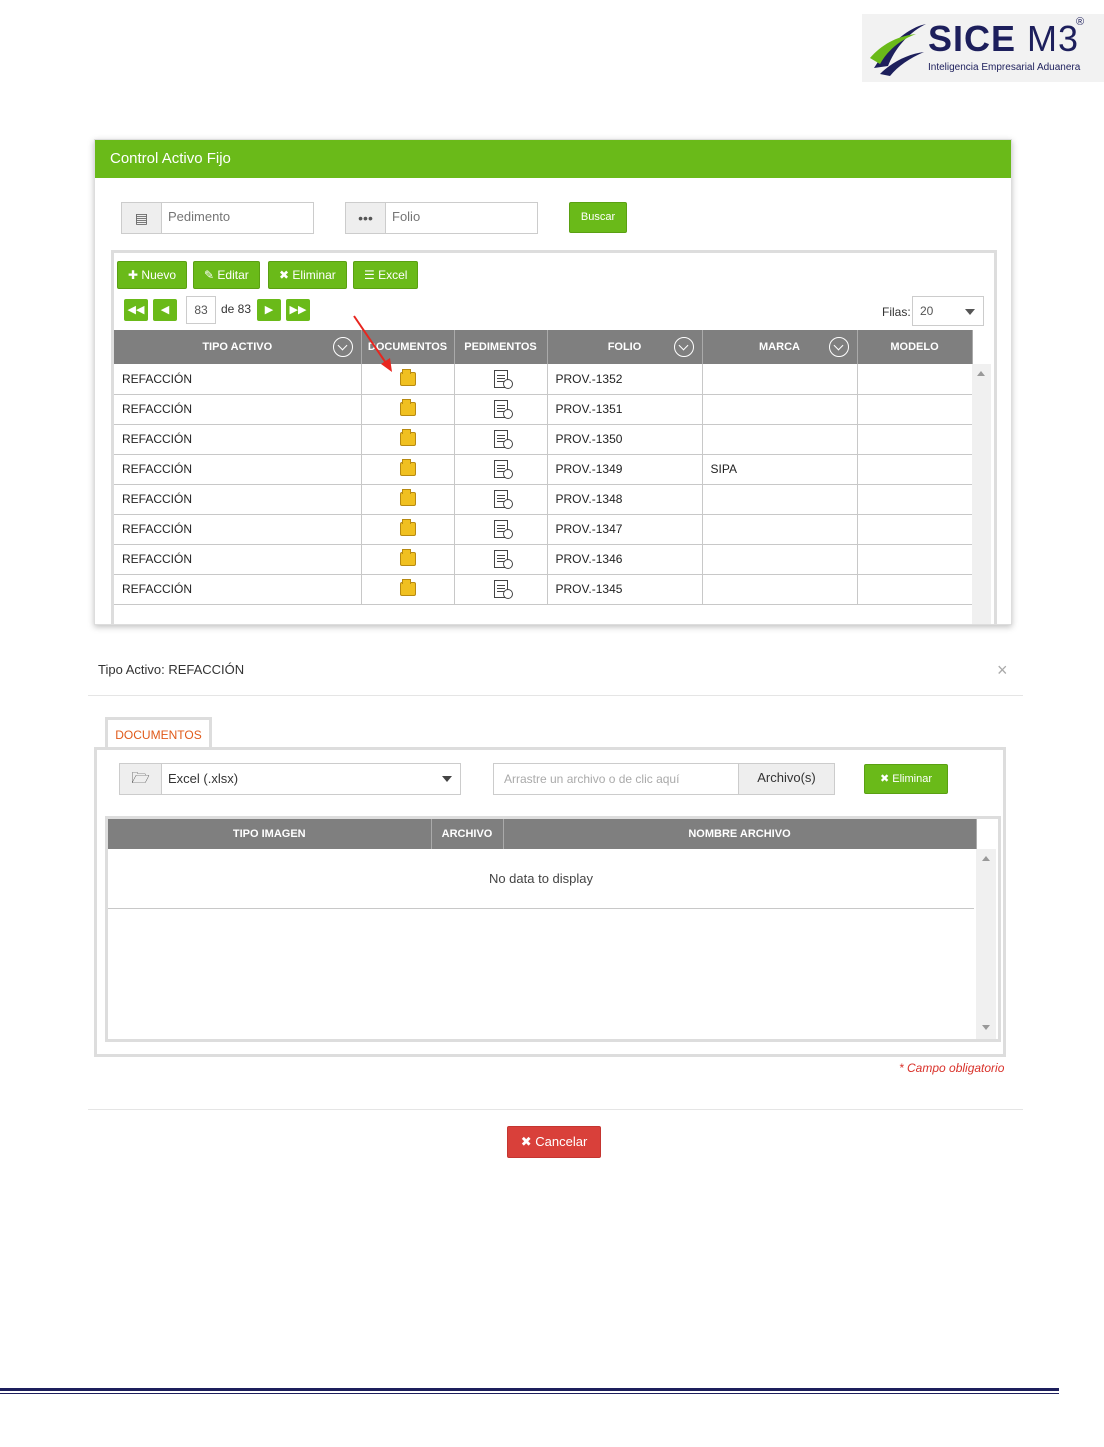 Image resolution: width=1104 pixels, height=1447 pixels. I want to click on grid-scrollbar, so click(981, 494).